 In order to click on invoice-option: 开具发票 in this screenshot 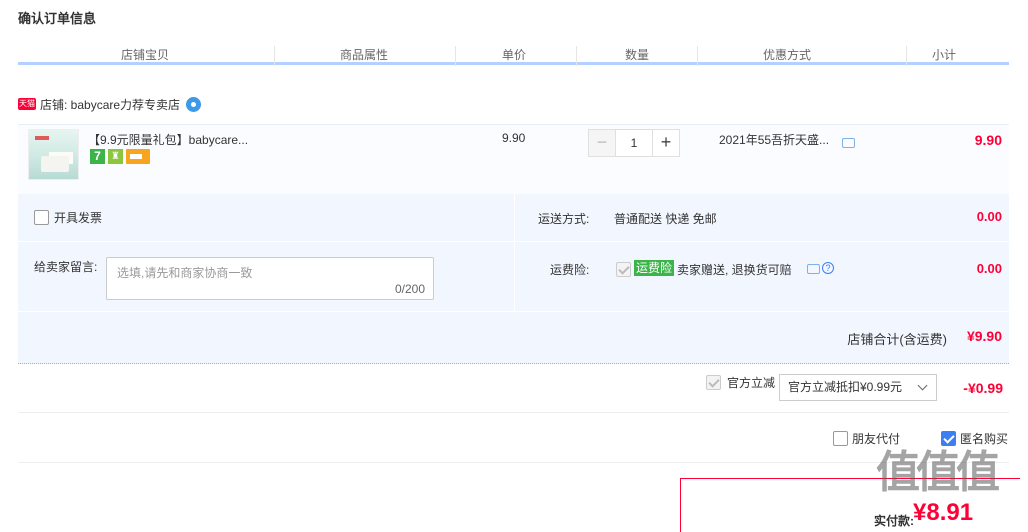, I will do `click(68, 217)`.